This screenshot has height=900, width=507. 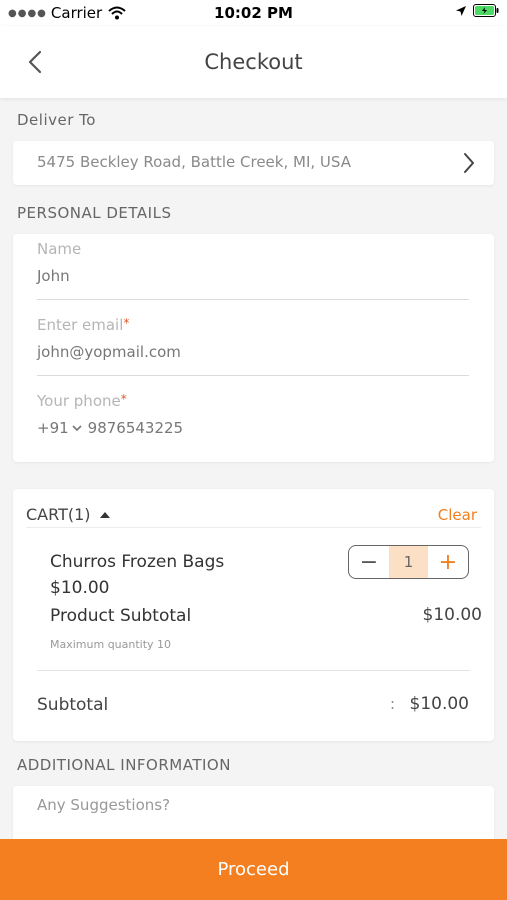 What do you see at coordinates (253, 352) in the screenshot?
I see `email-value: john@yopmail.com` at bounding box center [253, 352].